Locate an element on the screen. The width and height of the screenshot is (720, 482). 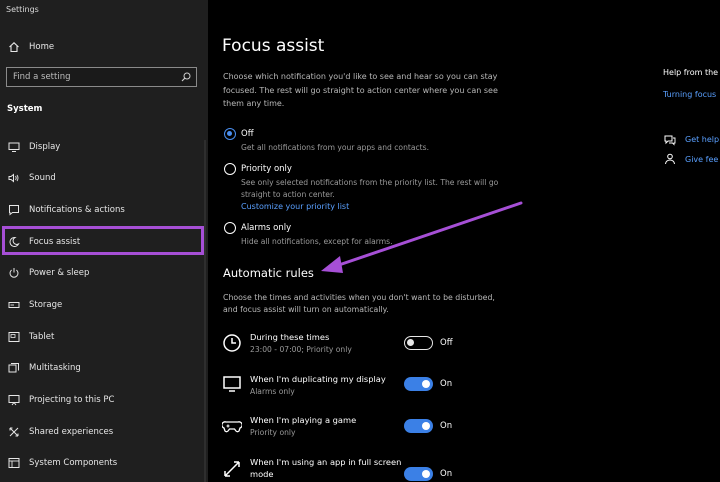
toggle-during-times is located at coordinates (418, 343).